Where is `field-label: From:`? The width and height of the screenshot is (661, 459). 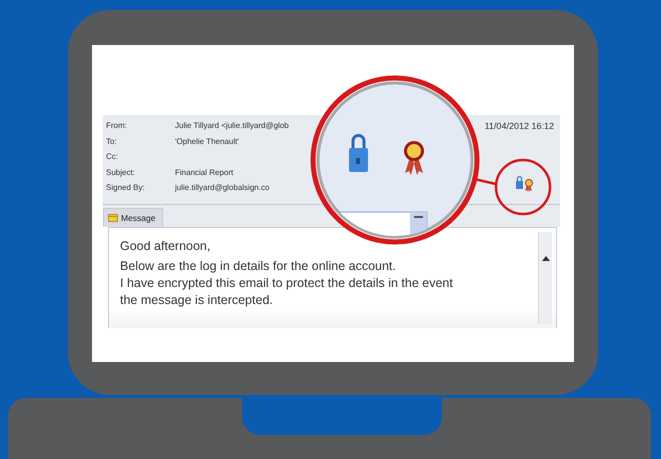
field-label: From: is located at coordinates (117, 125).